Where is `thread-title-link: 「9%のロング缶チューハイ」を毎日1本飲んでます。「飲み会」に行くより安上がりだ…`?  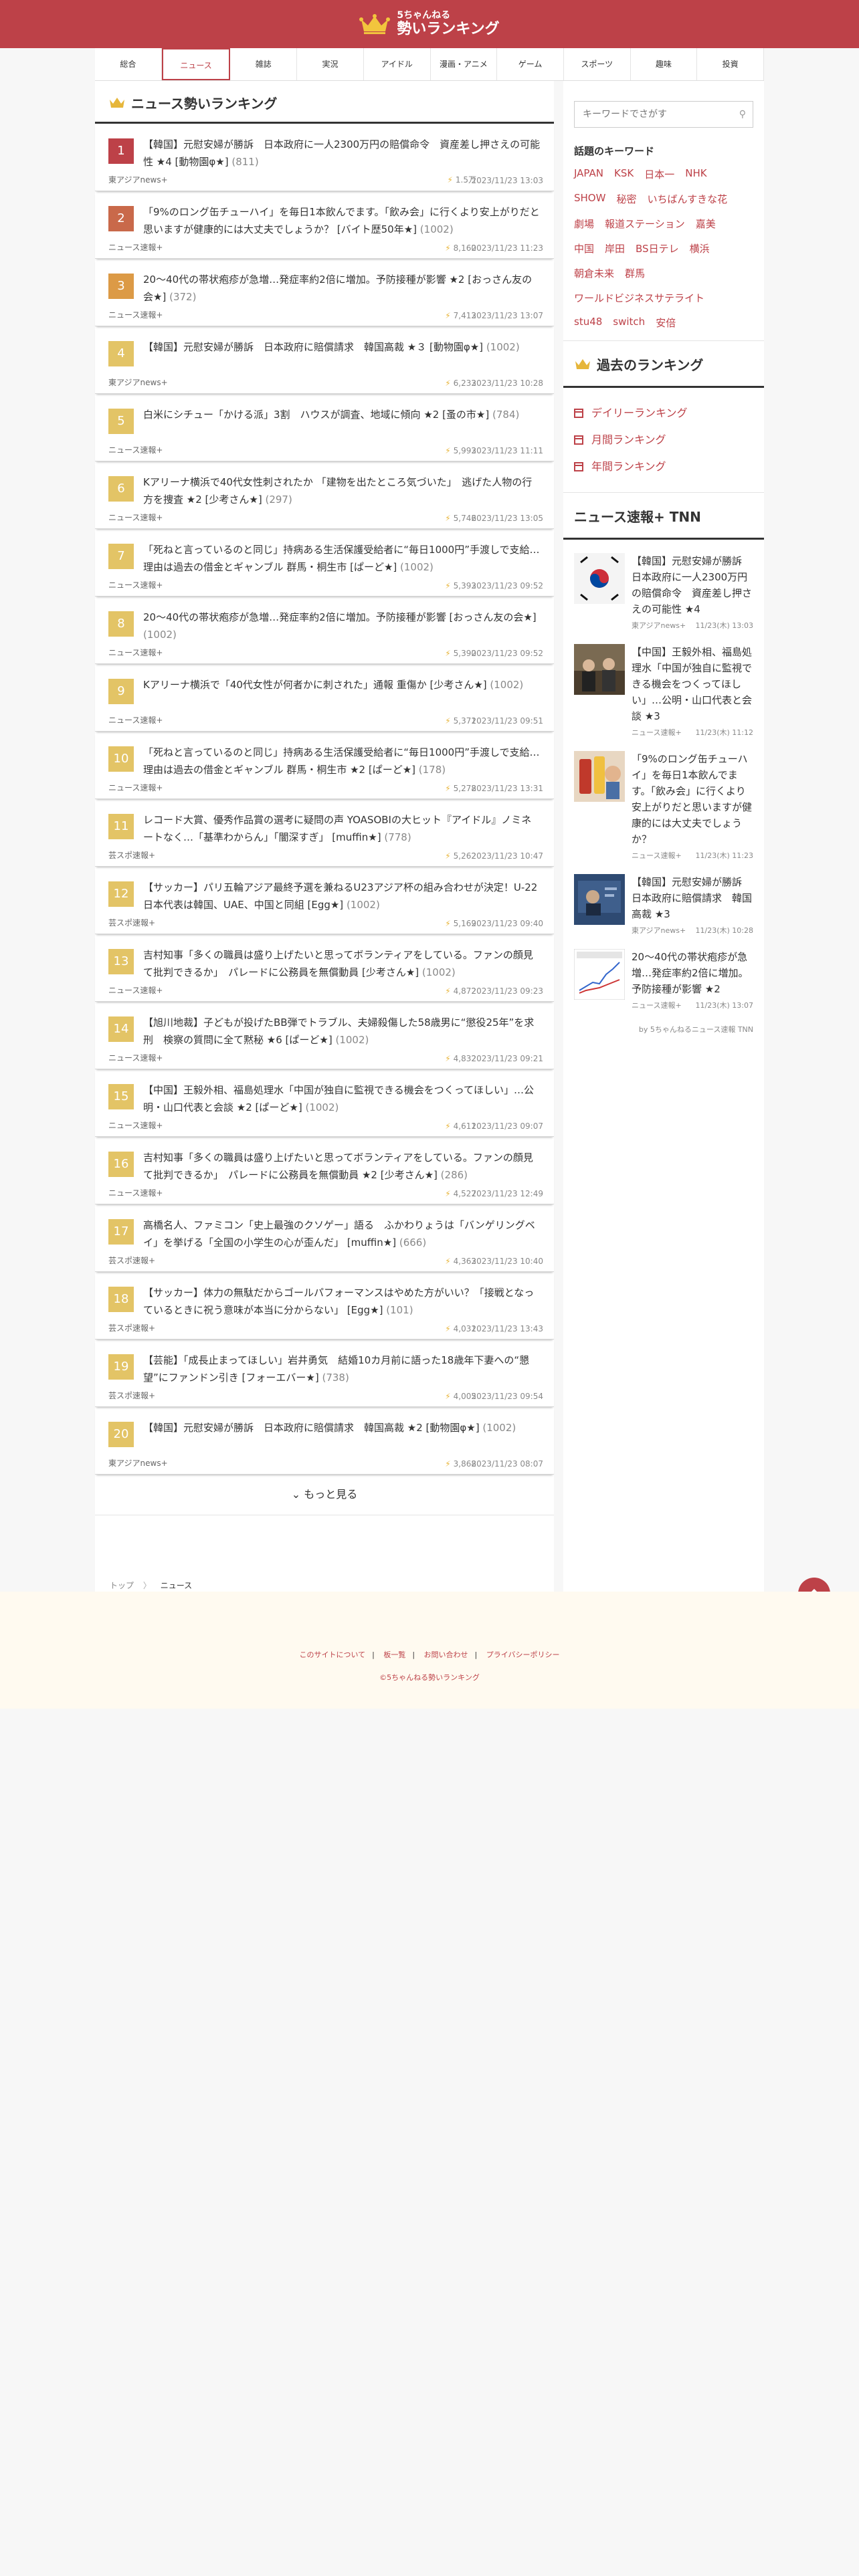 thread-title-link: 「9%のロング缶チューハイ」を毎日1本飲んでます。「飲み会」に行くより安上がりだ… is located at coordinates (342, 221).